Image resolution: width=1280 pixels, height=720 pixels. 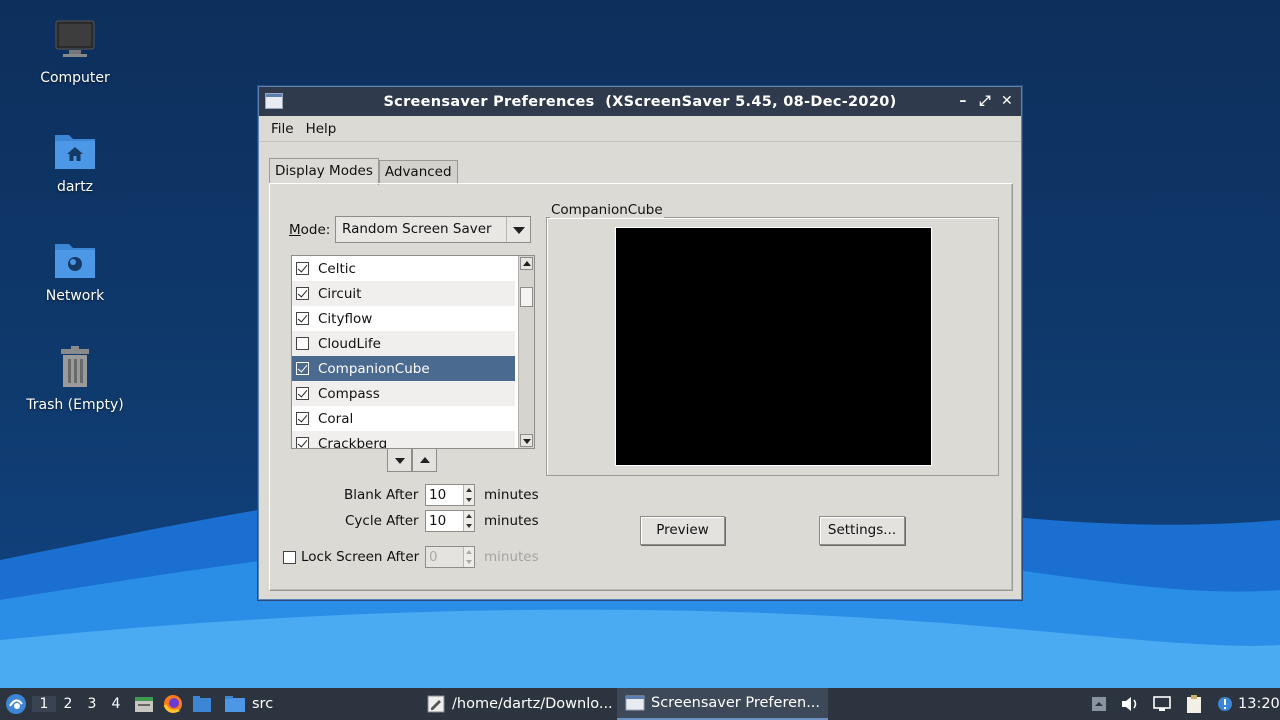 What do you see at coordinates (403, 318) in the screenshot?
I see `screensaver-list-item: Cityflow` at bounding box center [403, 318].